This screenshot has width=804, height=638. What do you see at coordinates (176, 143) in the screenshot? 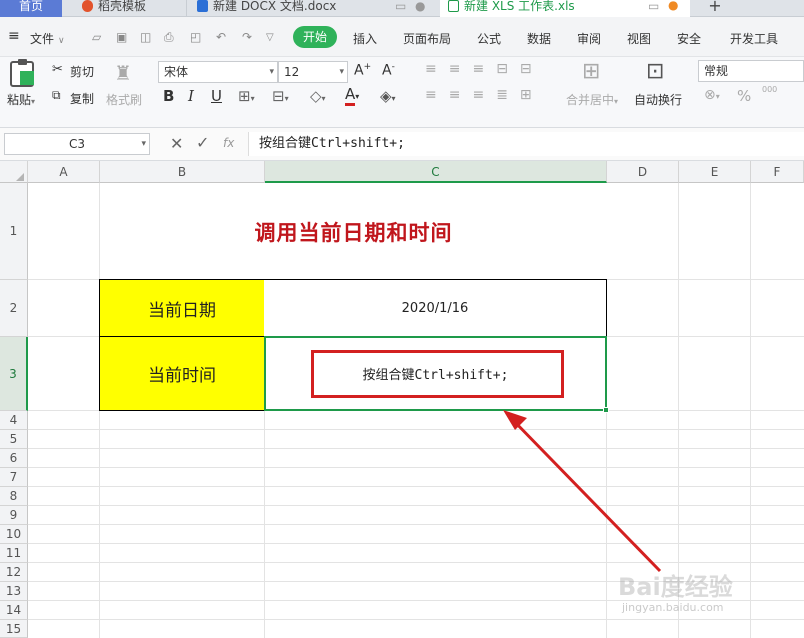
I see `cancel-entry-icon: ✕` at bounding box center [176, 143].